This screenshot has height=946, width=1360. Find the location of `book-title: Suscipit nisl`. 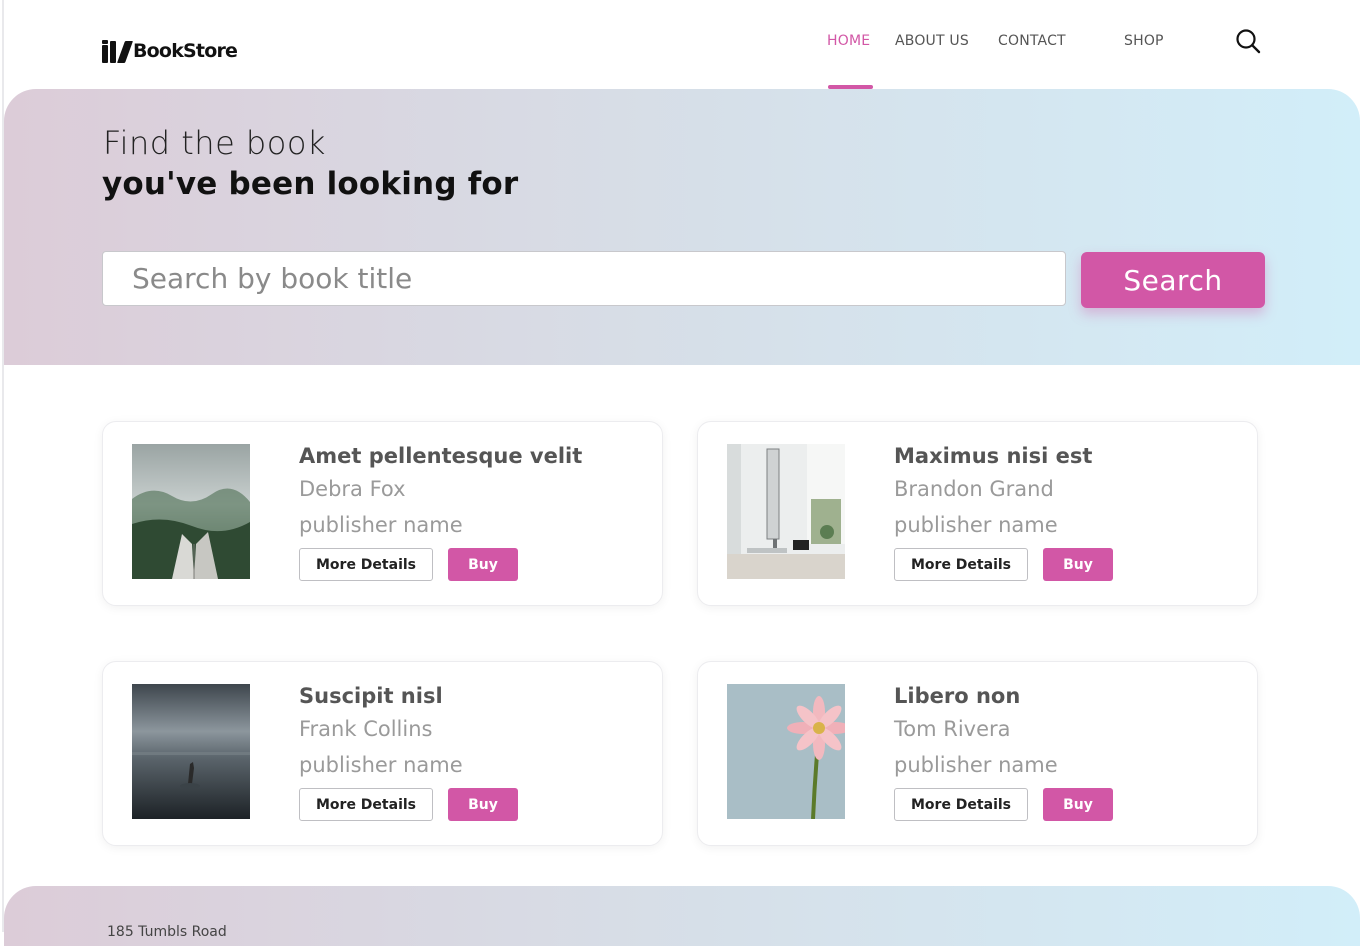

book-title: Suscipit nisl is located at coordinates (371, 696).